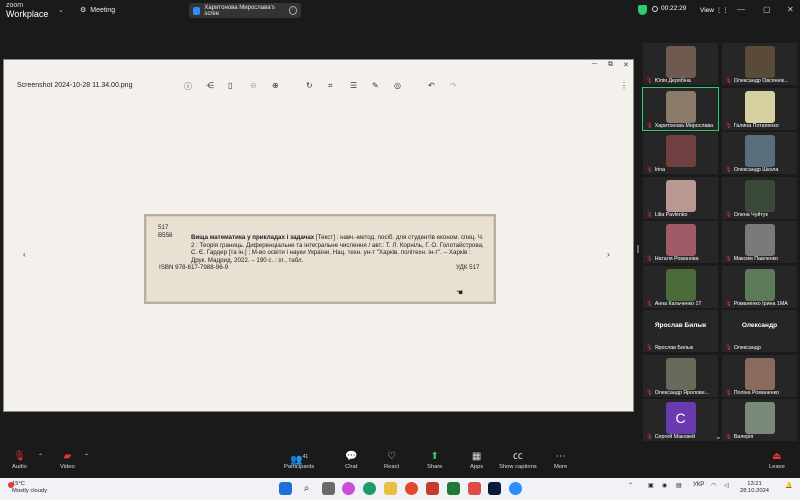 The height and width of the screenshot is (500, 800). What do you see at coordinates (411, 488) in the screenshot?
I see `chrome-icon` at bounding box center [411, 488].